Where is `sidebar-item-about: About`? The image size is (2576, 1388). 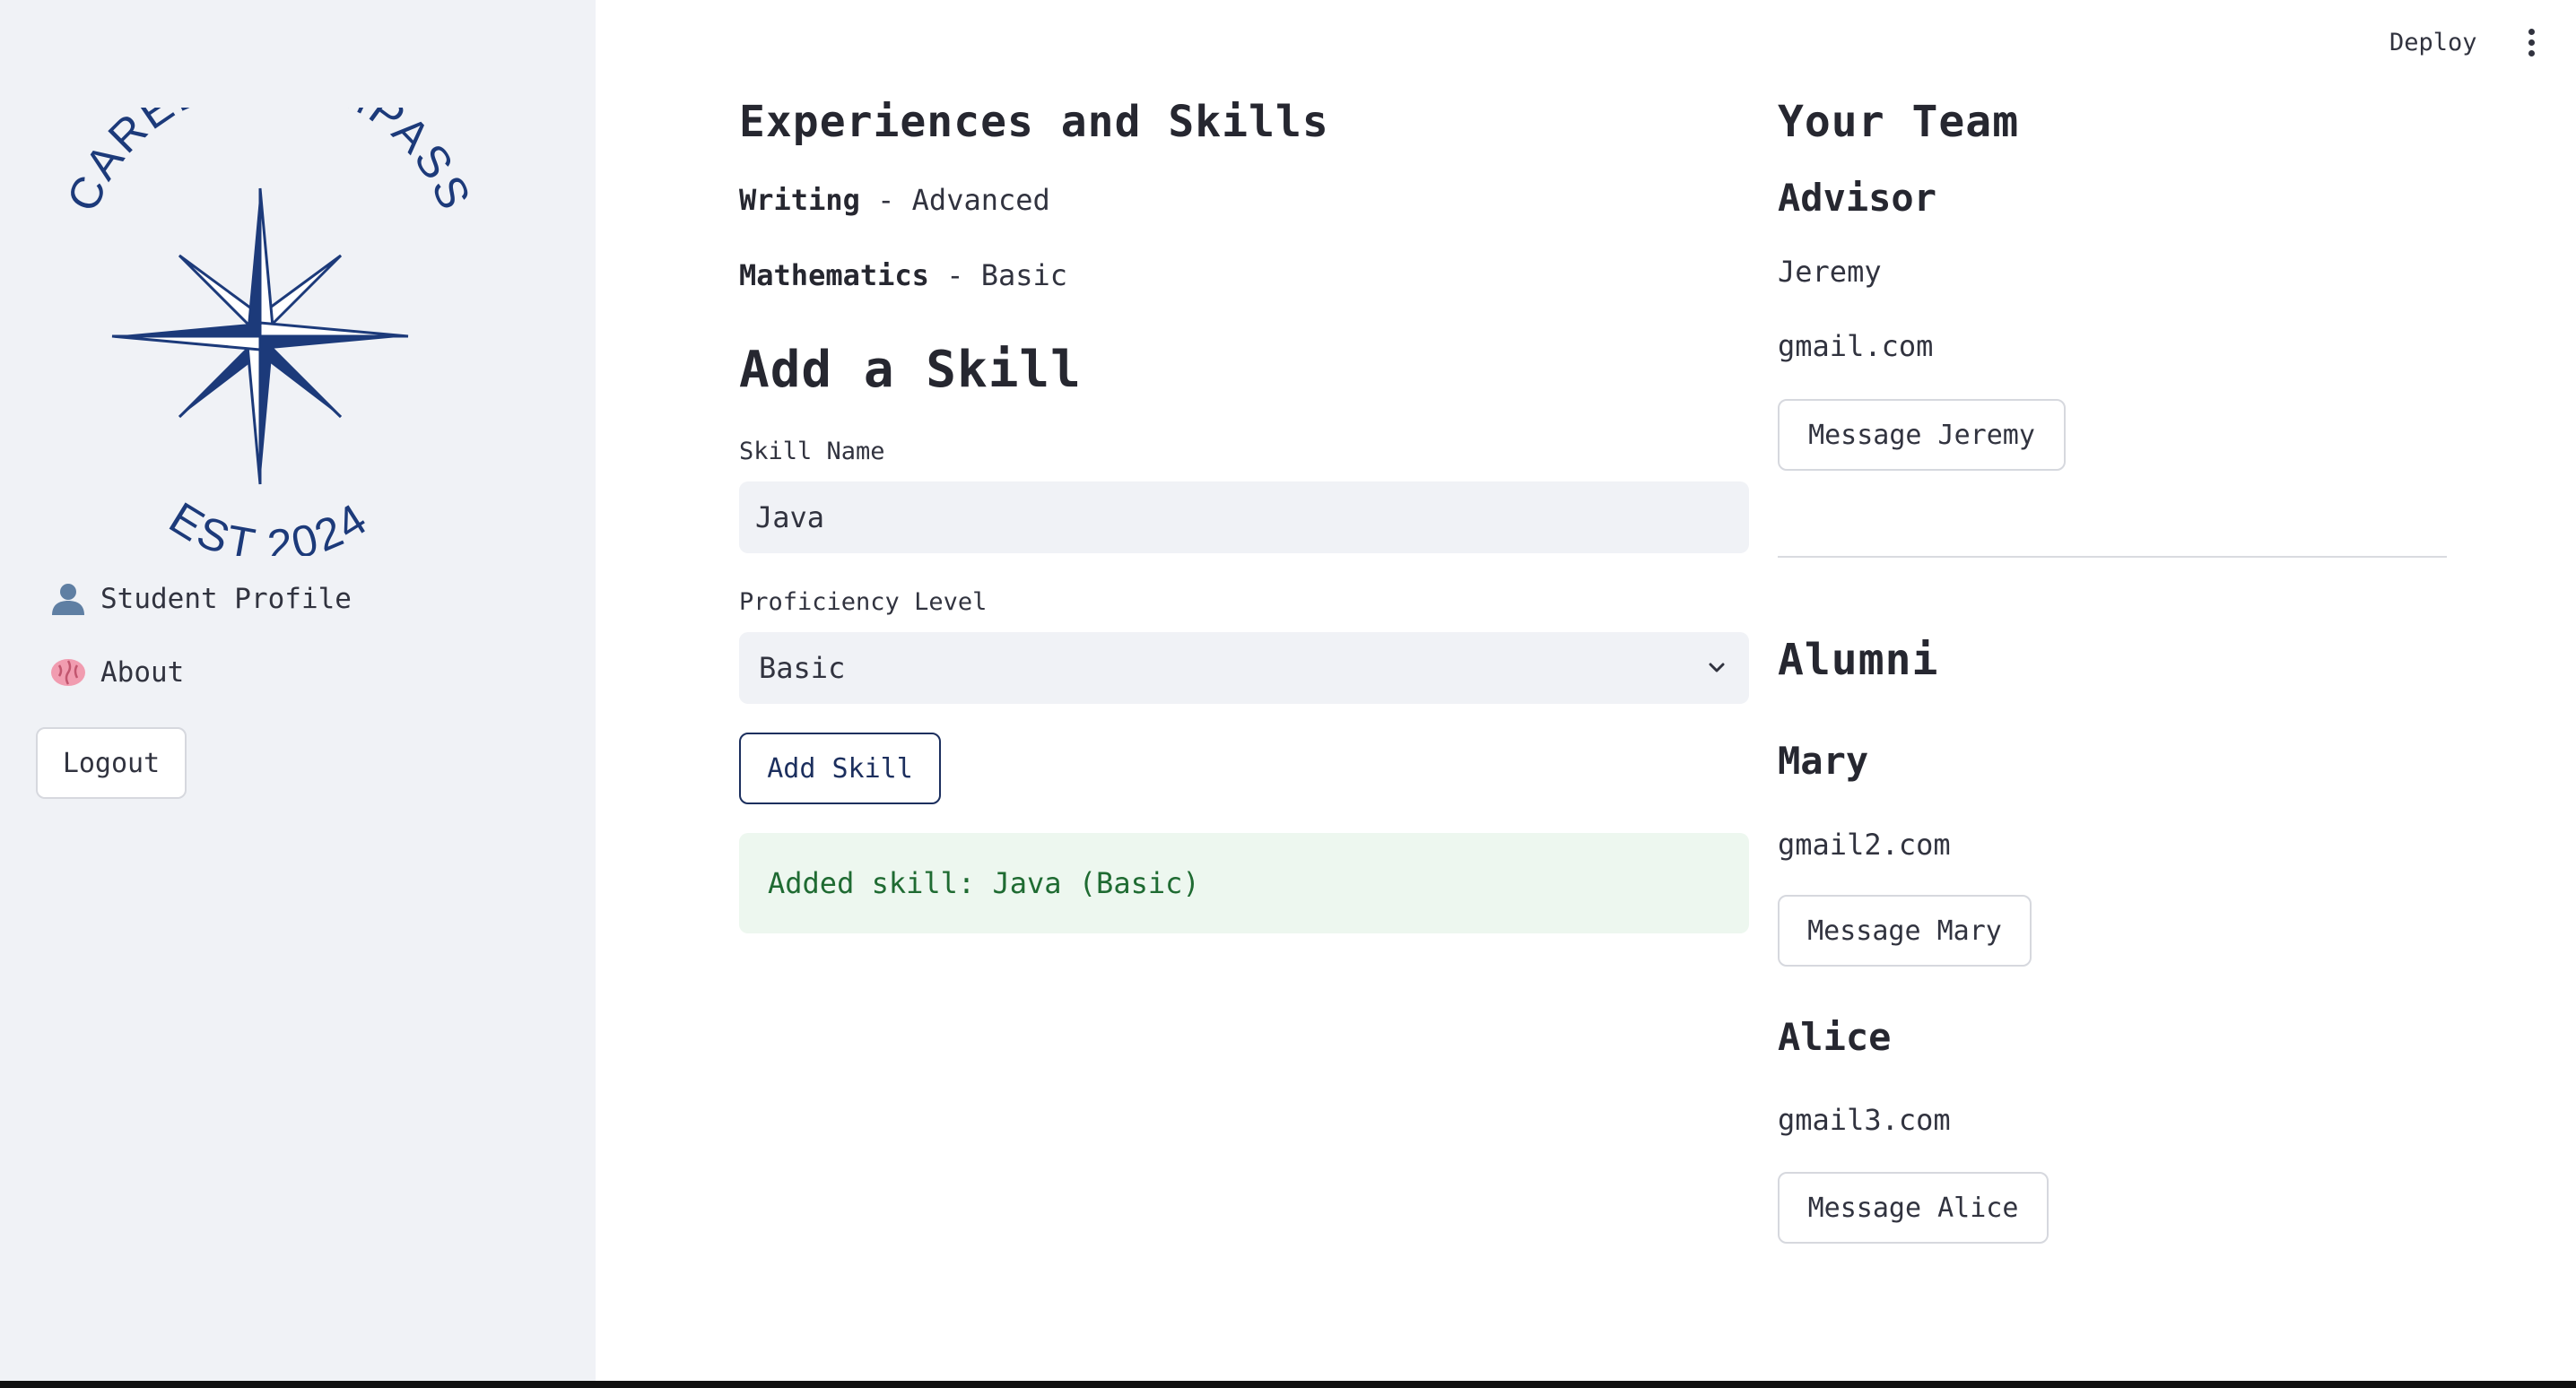
sidebar-item-about: About is located at coordinates (116, 672).